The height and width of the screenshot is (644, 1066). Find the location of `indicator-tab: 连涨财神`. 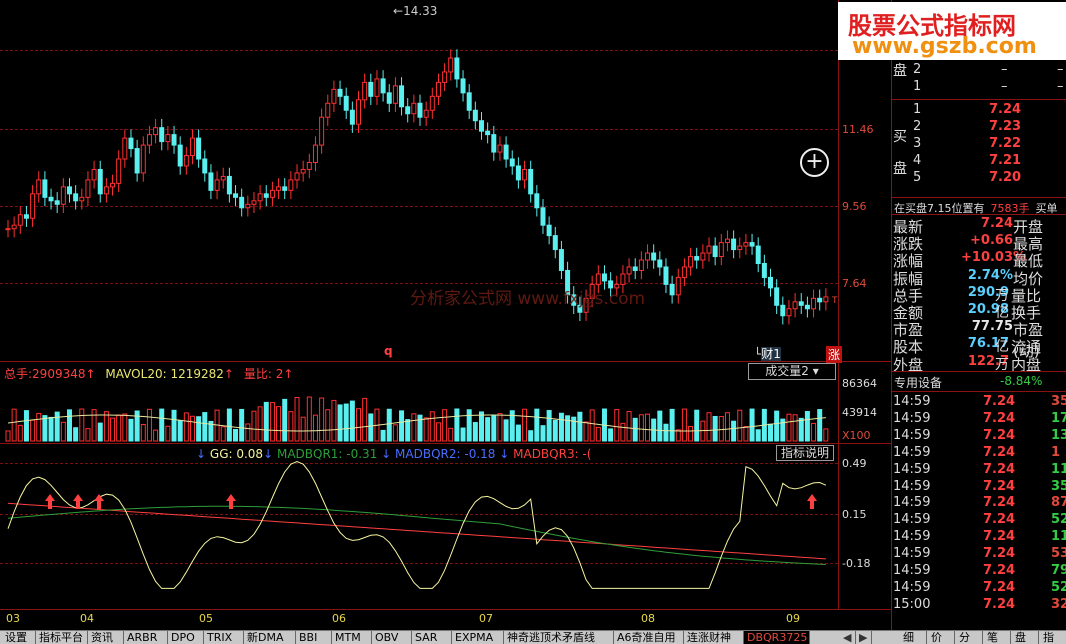

indicator-tab: 连涨财神 is located at coordinates (714, 637).